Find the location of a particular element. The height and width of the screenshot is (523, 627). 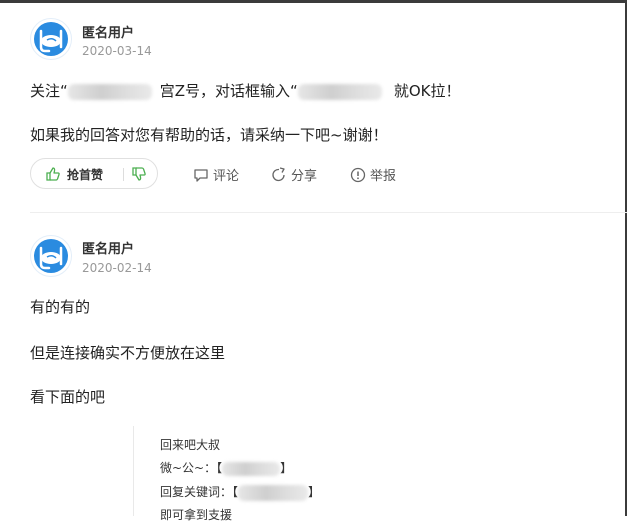

comment-icon is located at coordinates (201, 175).